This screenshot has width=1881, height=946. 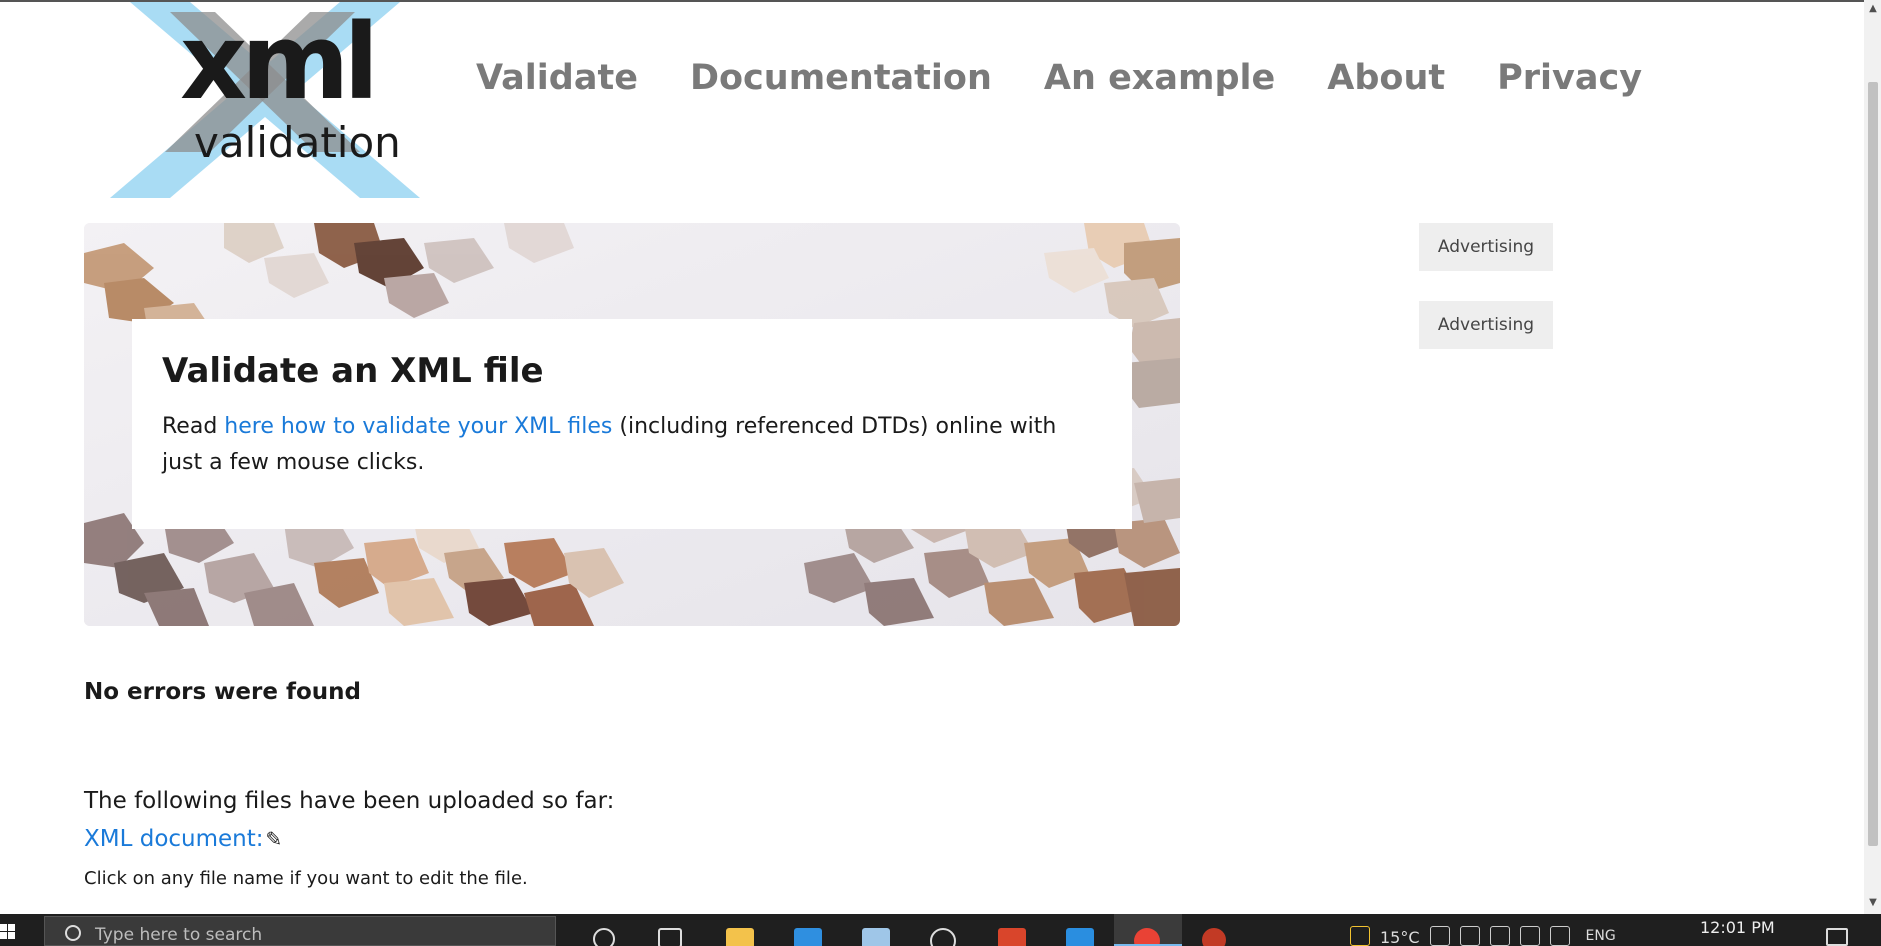 I want to click on taskbar-apps, so click(x=910, y=930).